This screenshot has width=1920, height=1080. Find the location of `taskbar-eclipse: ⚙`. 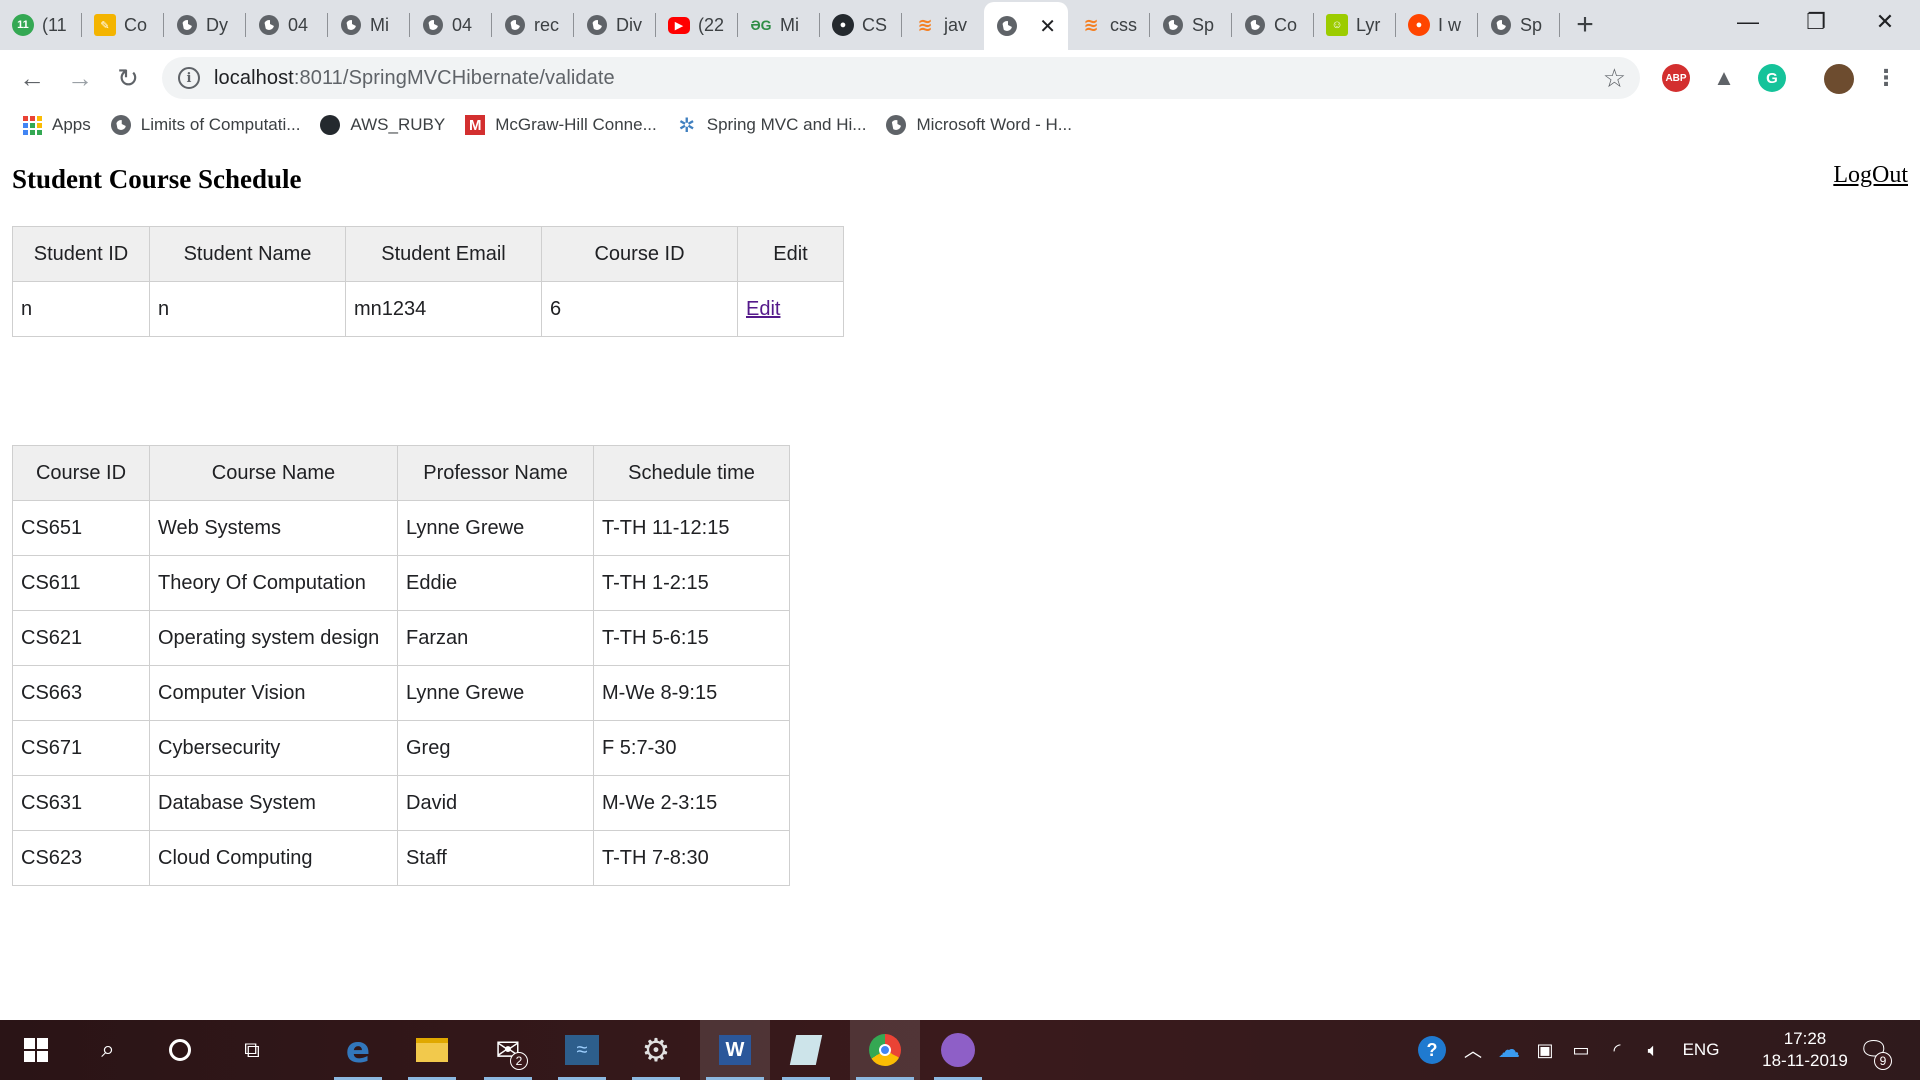

taskbar-eclipse: ⚙ is located at coordinates (656, 1050).